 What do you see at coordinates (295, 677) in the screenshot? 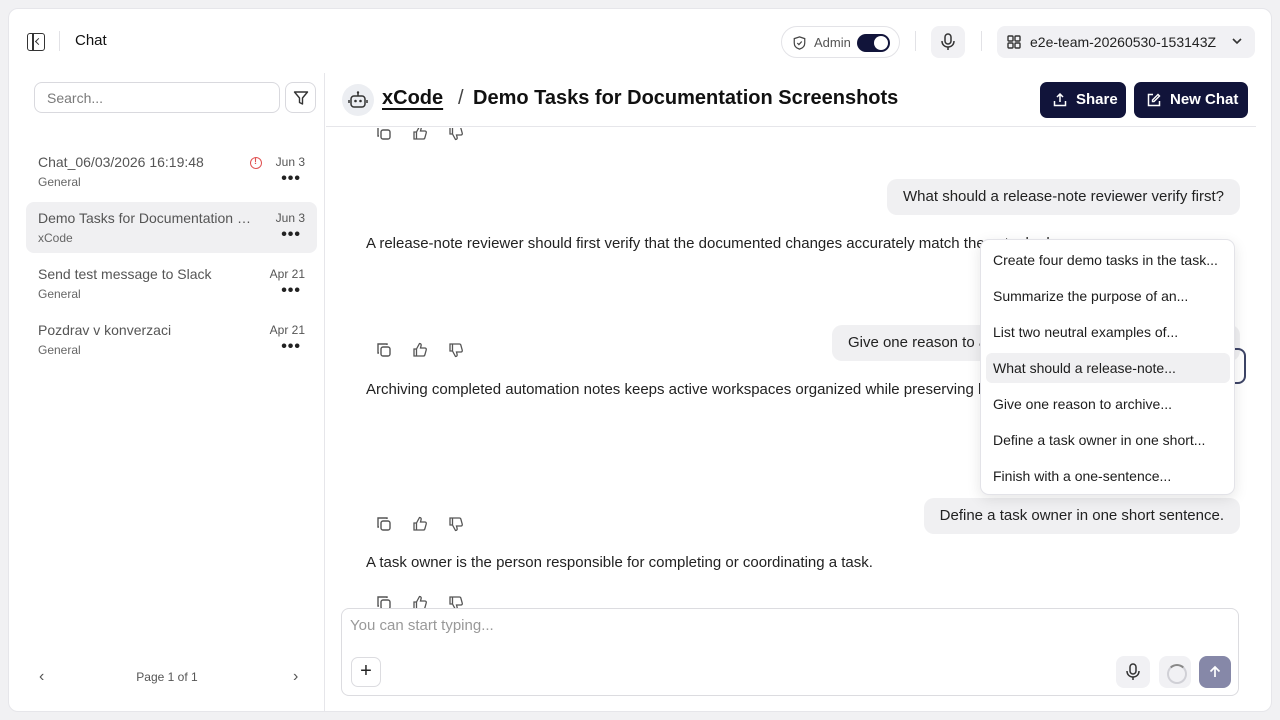
I see `next-page-icon: ›` at bounding box center [295, 677].